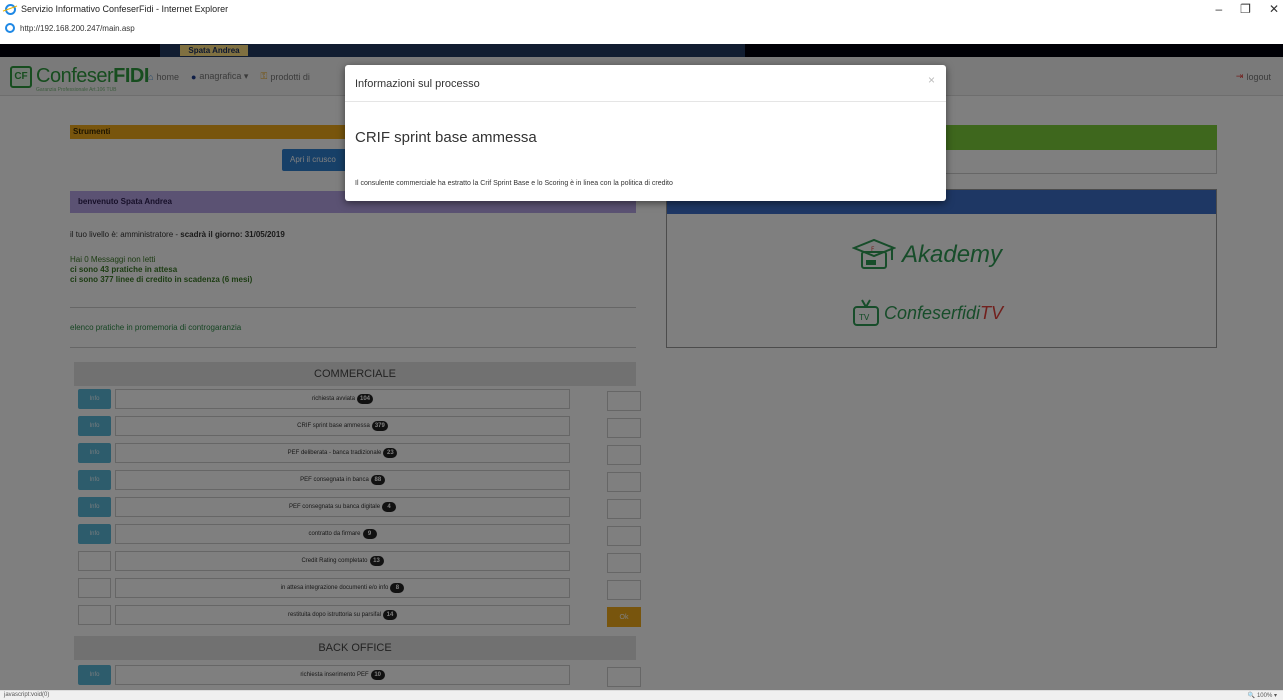  What do you see at coordinates (77, 28) in the screenshot?
I see `url-field: http://192.168.200.247/main.asp` at bounding box center [77, 28].